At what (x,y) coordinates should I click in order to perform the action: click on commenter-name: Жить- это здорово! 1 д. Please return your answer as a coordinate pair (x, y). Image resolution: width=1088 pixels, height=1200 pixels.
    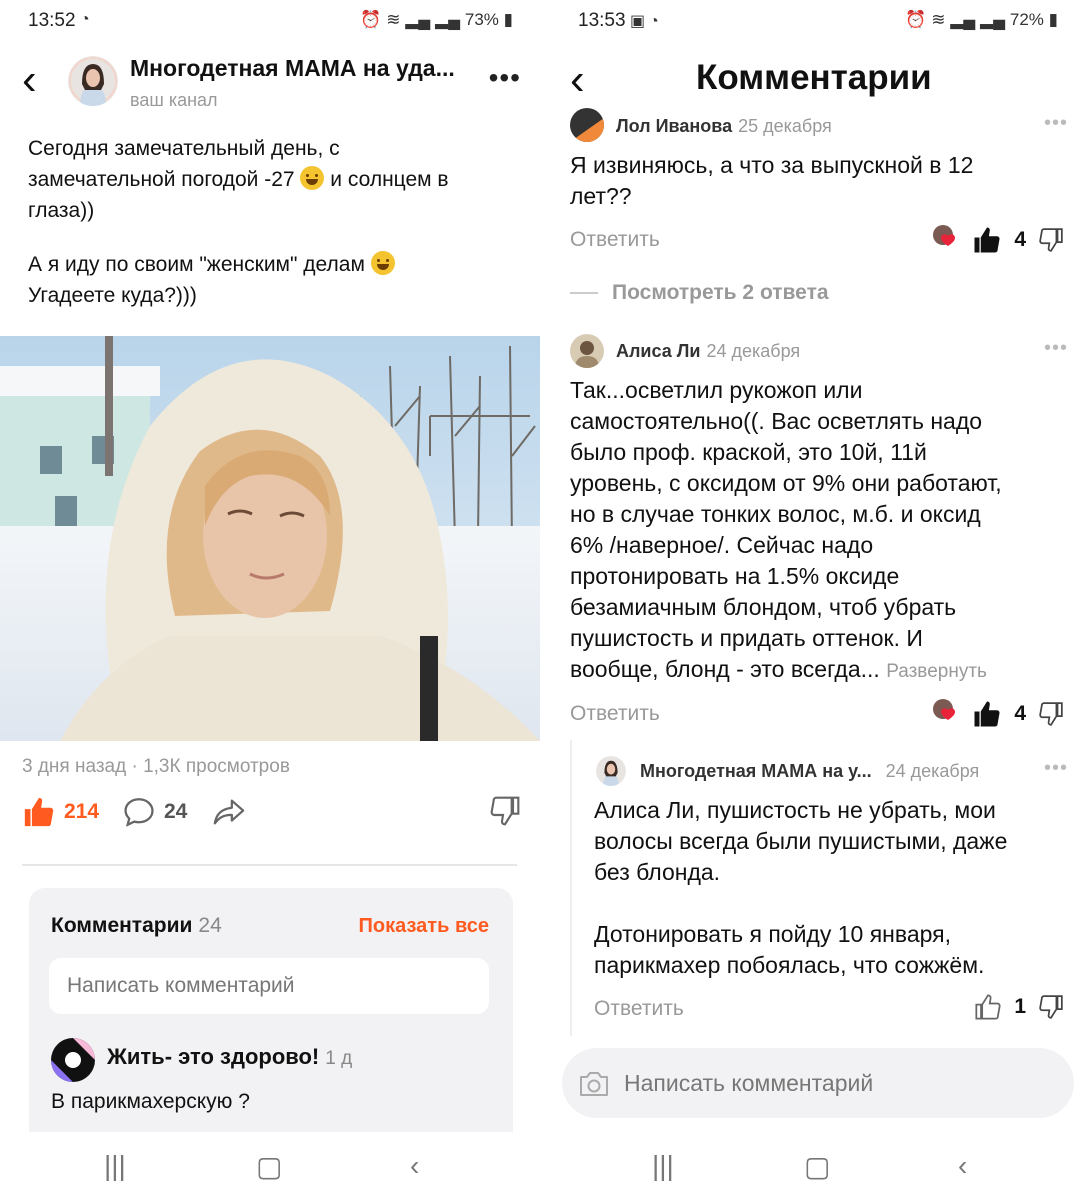
    Looking at the image, I should click on (229, 1057).